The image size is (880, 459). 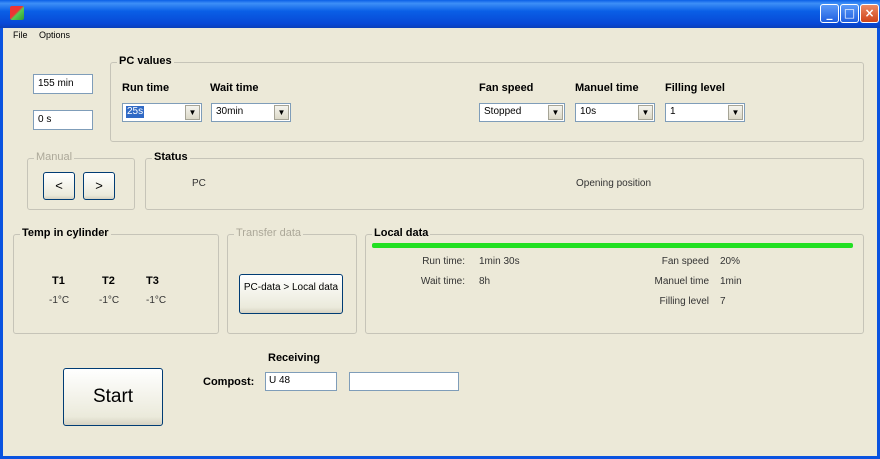 I want to click on wait-time-value: 30min, so click(x=230, y=111).